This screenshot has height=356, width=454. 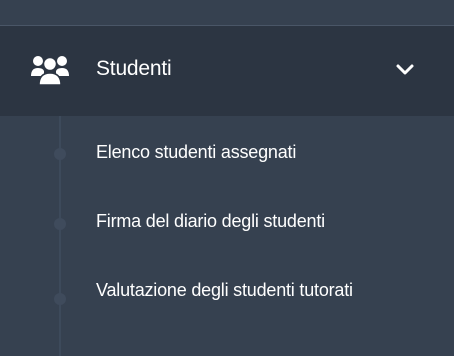 What do you see at coordinates (210, 221) in the screenshot?
I see `submenu-item-label: Firma del diario degli studenti` at bounding box center [210, 221].